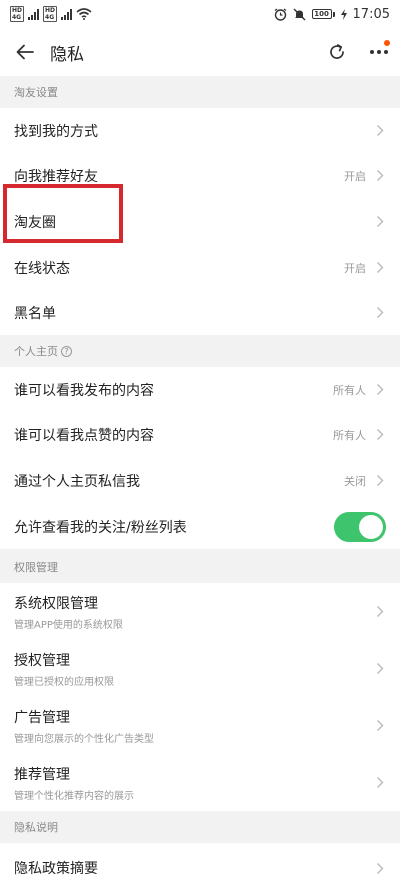 The height and width of the screenshot is (888, 400). I want to click on back-button, so click(25, 52).